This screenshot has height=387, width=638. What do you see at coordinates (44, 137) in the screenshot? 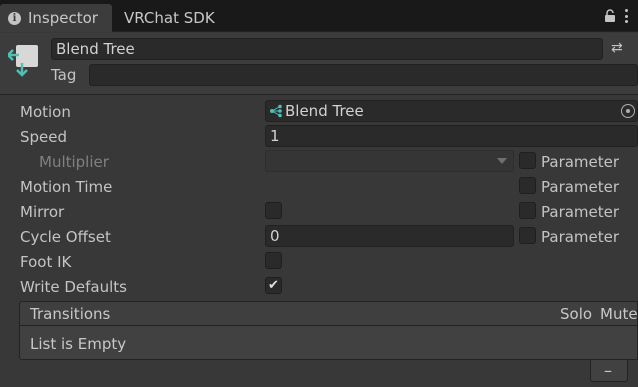
I see `speed-label: Speed` at bounding box center [44, 137].